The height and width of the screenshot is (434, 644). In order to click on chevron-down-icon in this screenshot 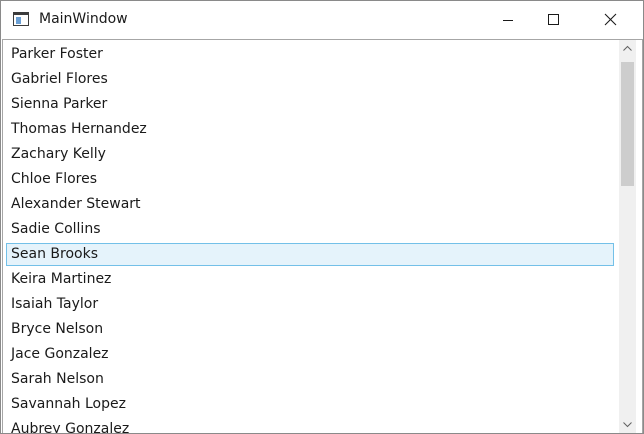, I will do `click(627, 425)`.